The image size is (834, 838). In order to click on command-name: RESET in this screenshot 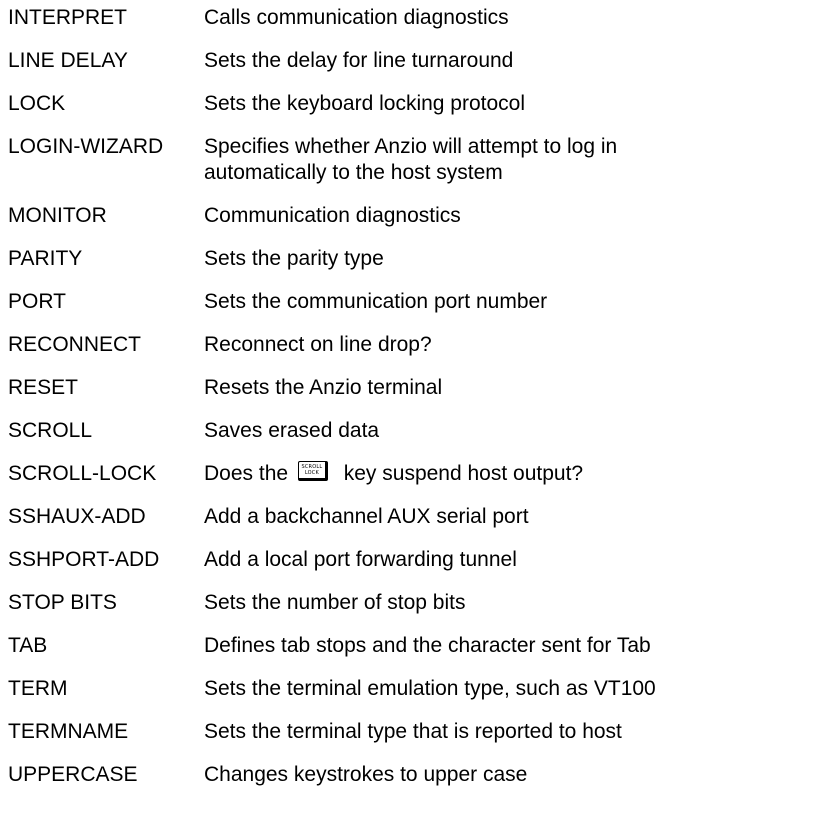, I will do `click(43, 387)`.